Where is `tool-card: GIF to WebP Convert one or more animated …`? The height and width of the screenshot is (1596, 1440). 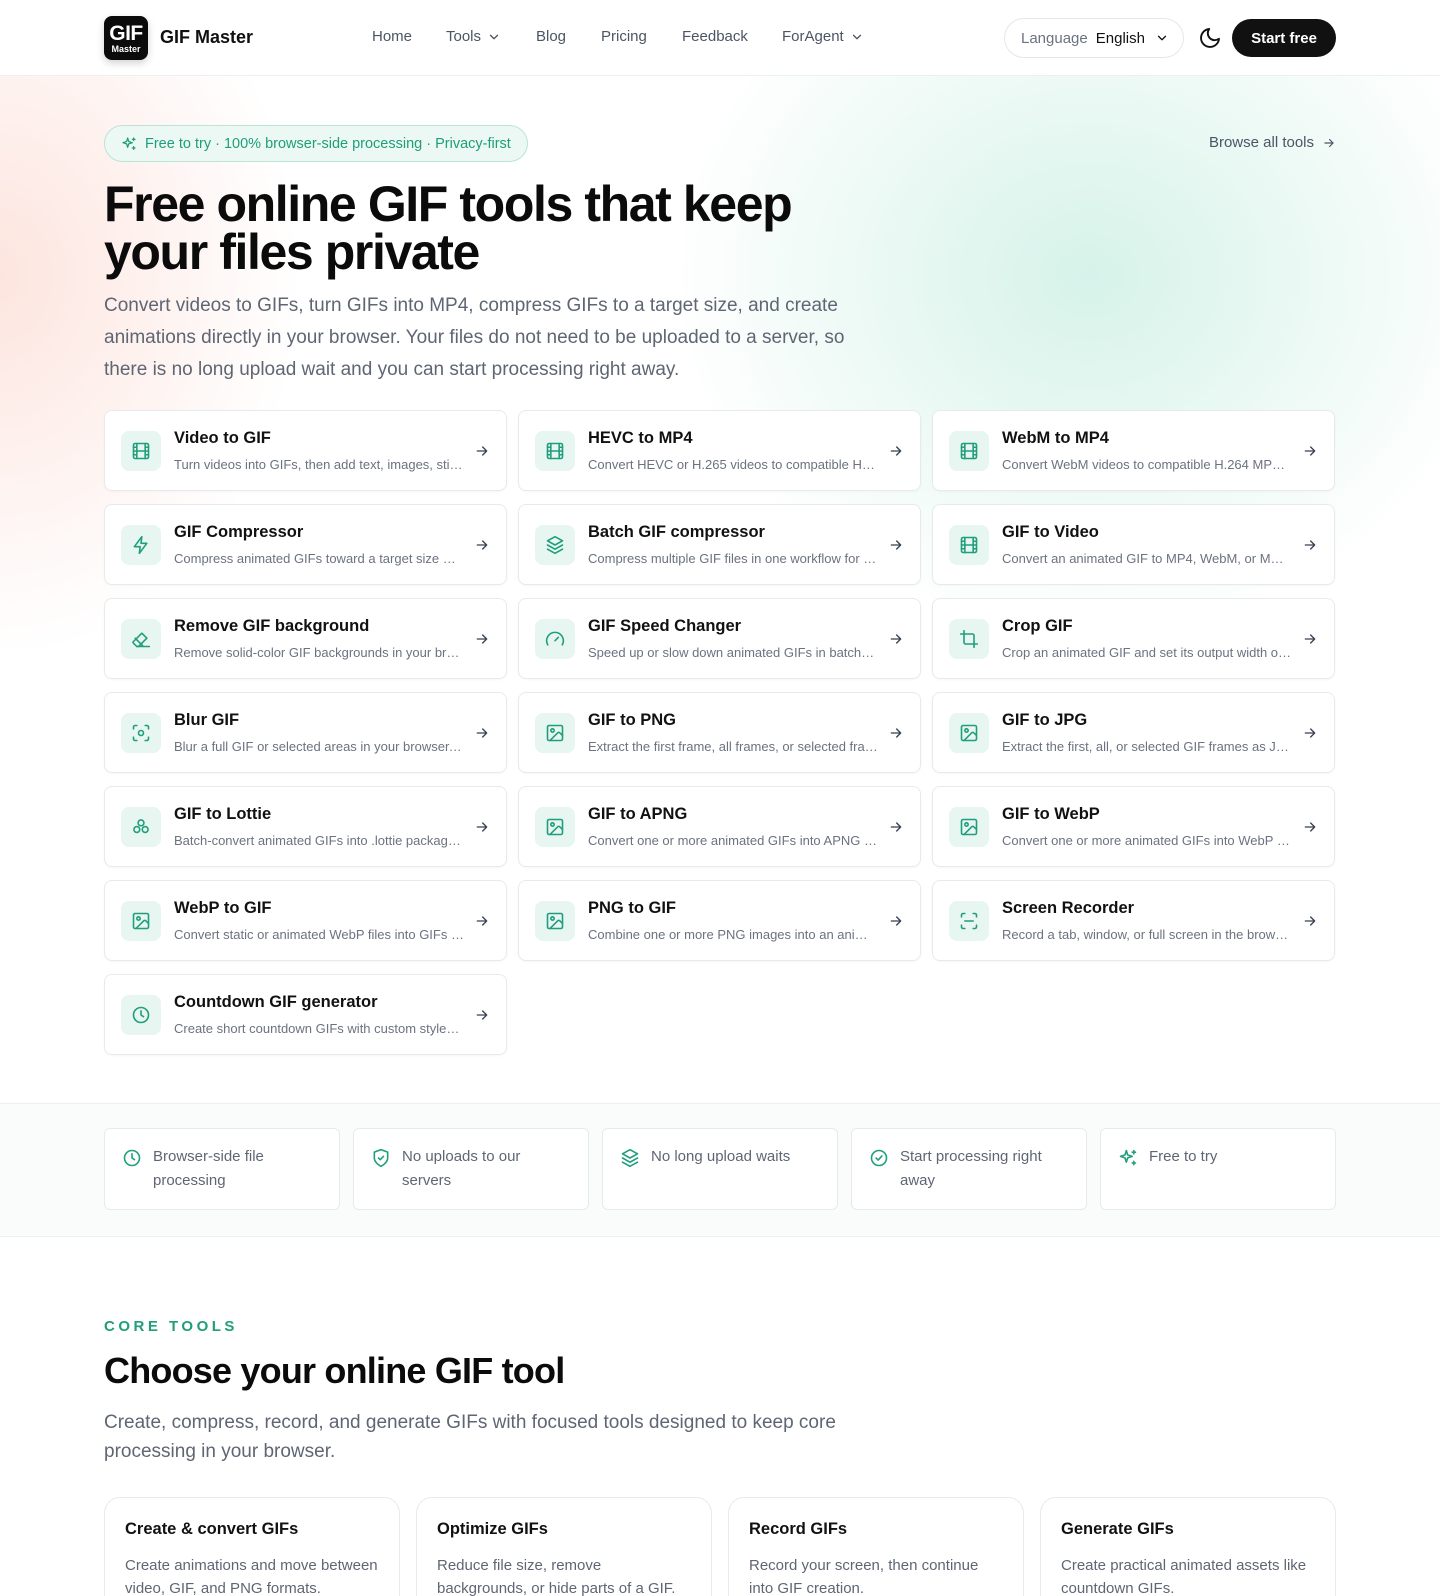
tool-card: GIF to WebP Convert one or more animated … is located at coordinates (1133, 826).